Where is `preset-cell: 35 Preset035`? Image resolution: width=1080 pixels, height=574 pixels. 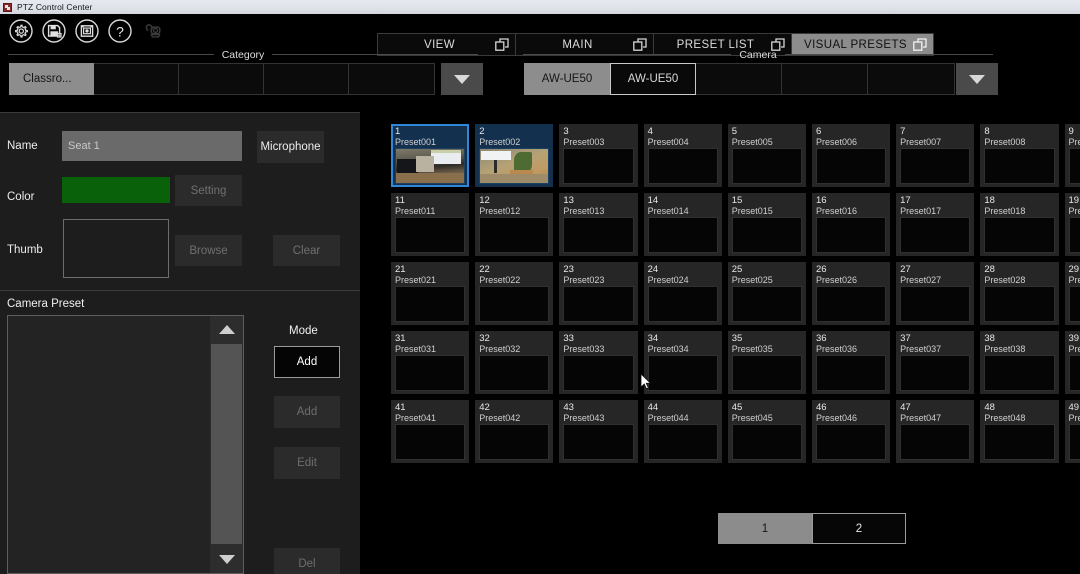 preset-cell: 35 Preset035 is located at coordinates (767, 362).